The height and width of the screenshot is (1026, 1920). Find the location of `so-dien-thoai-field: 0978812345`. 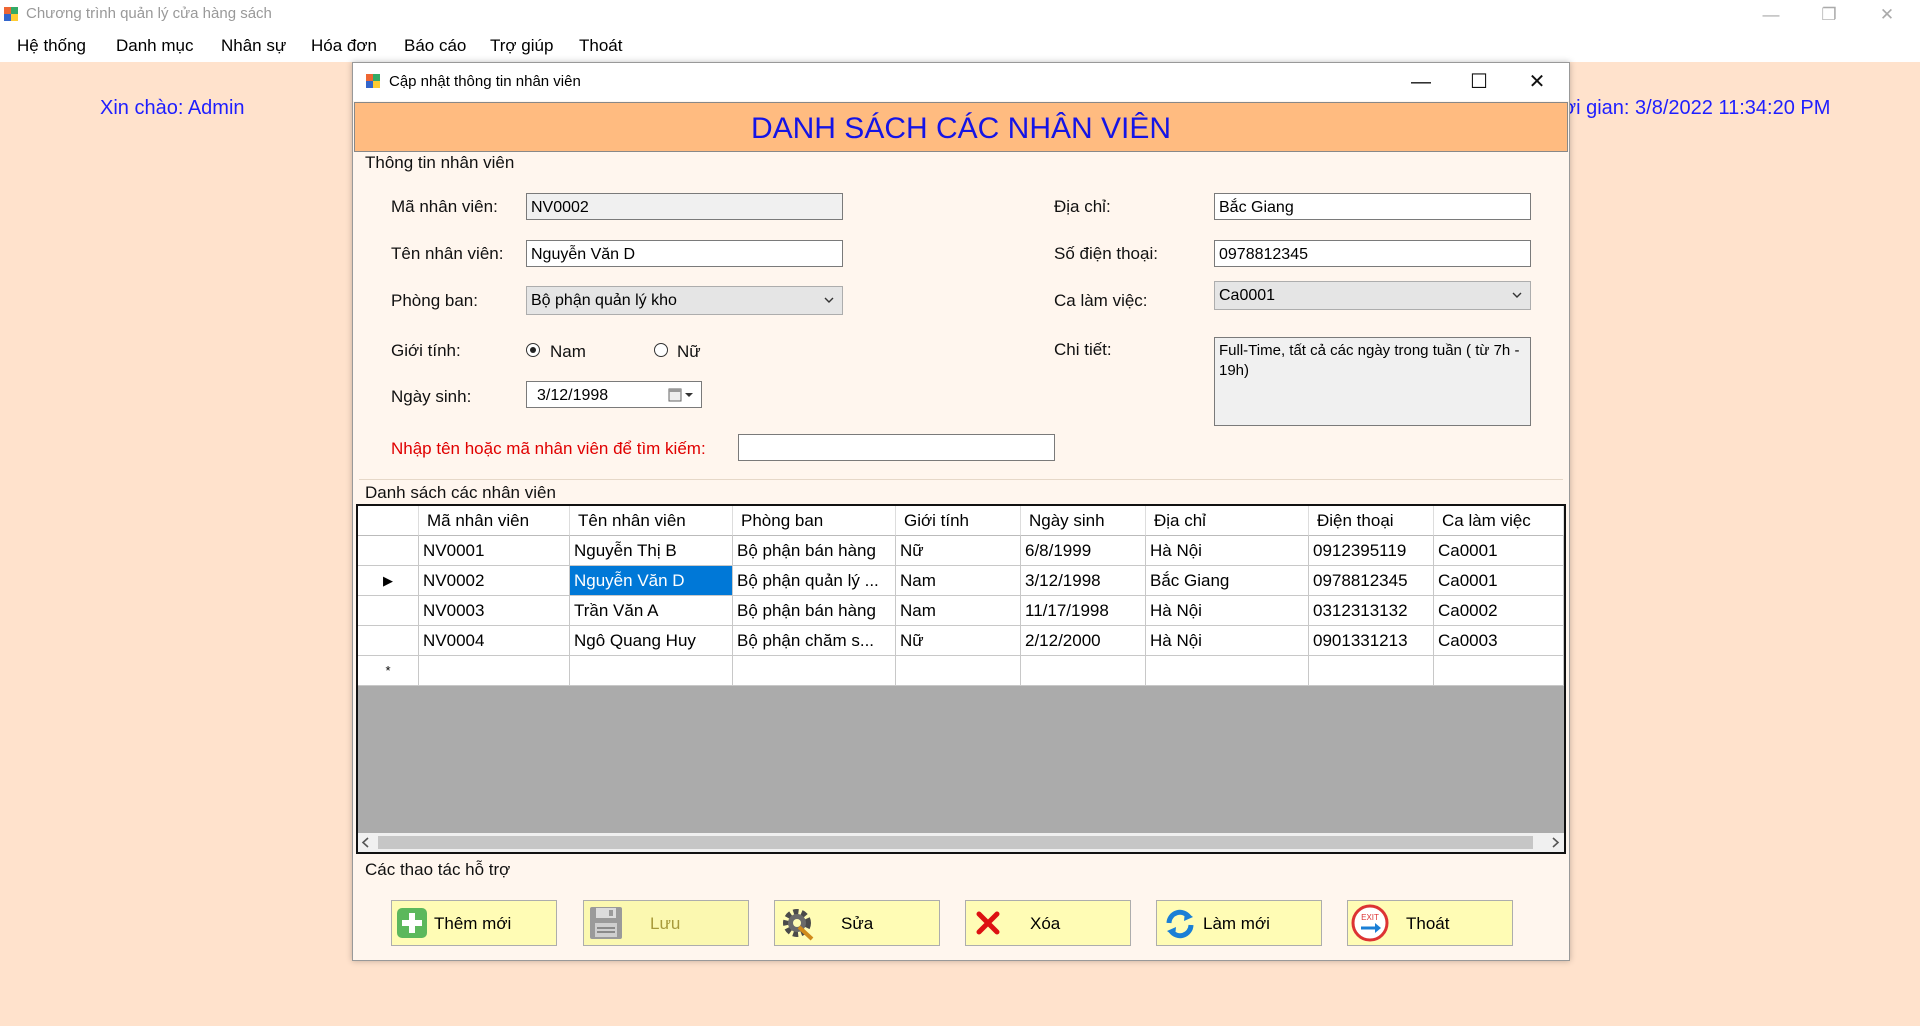

so-dien-thoai-field: 0978812345 is located at coordinates (1372, 253).